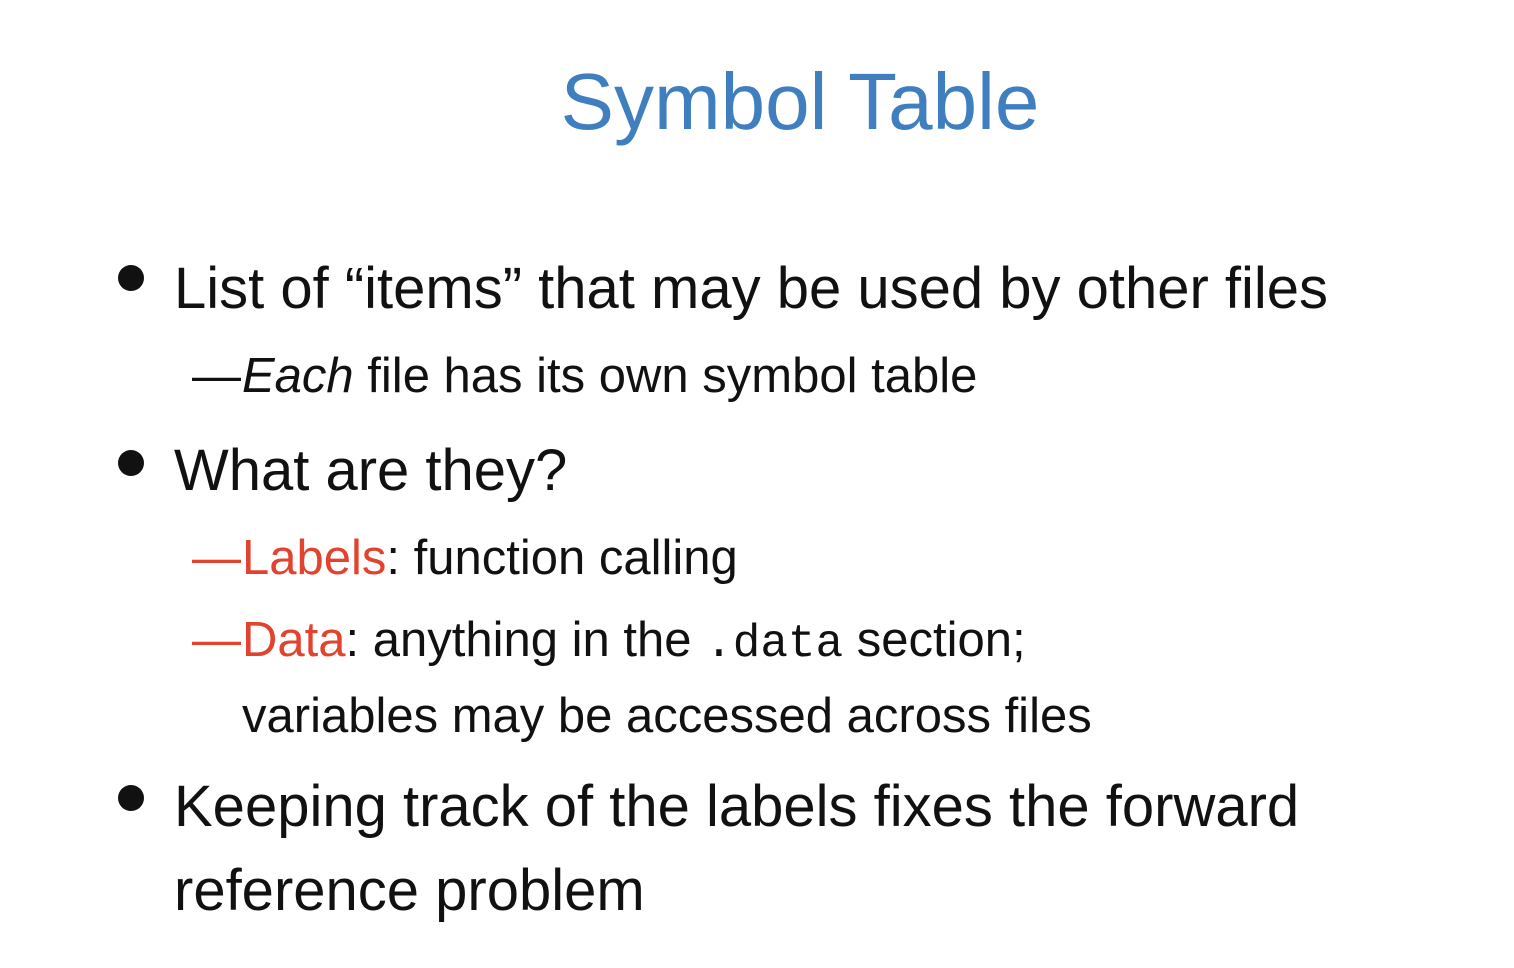 The image size is (1514, 968). Describe the element at coordinates (294, 640) in the screenshot. I see `term-label: Data` at that location.